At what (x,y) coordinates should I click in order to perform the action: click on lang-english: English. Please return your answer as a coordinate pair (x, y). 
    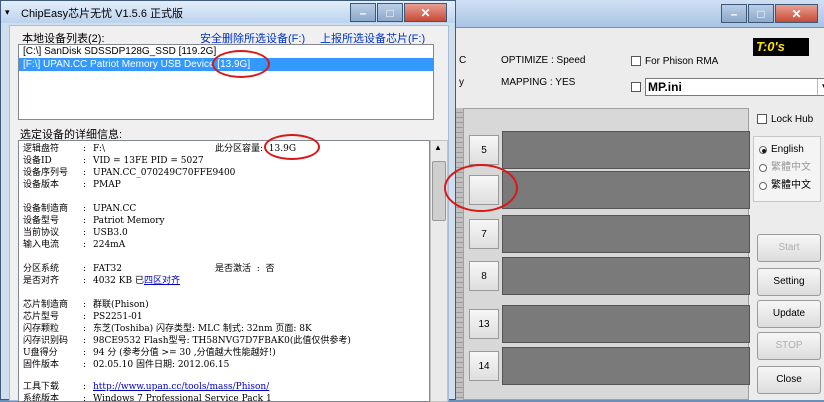
    Looking at the image, I should click on (787, 150).